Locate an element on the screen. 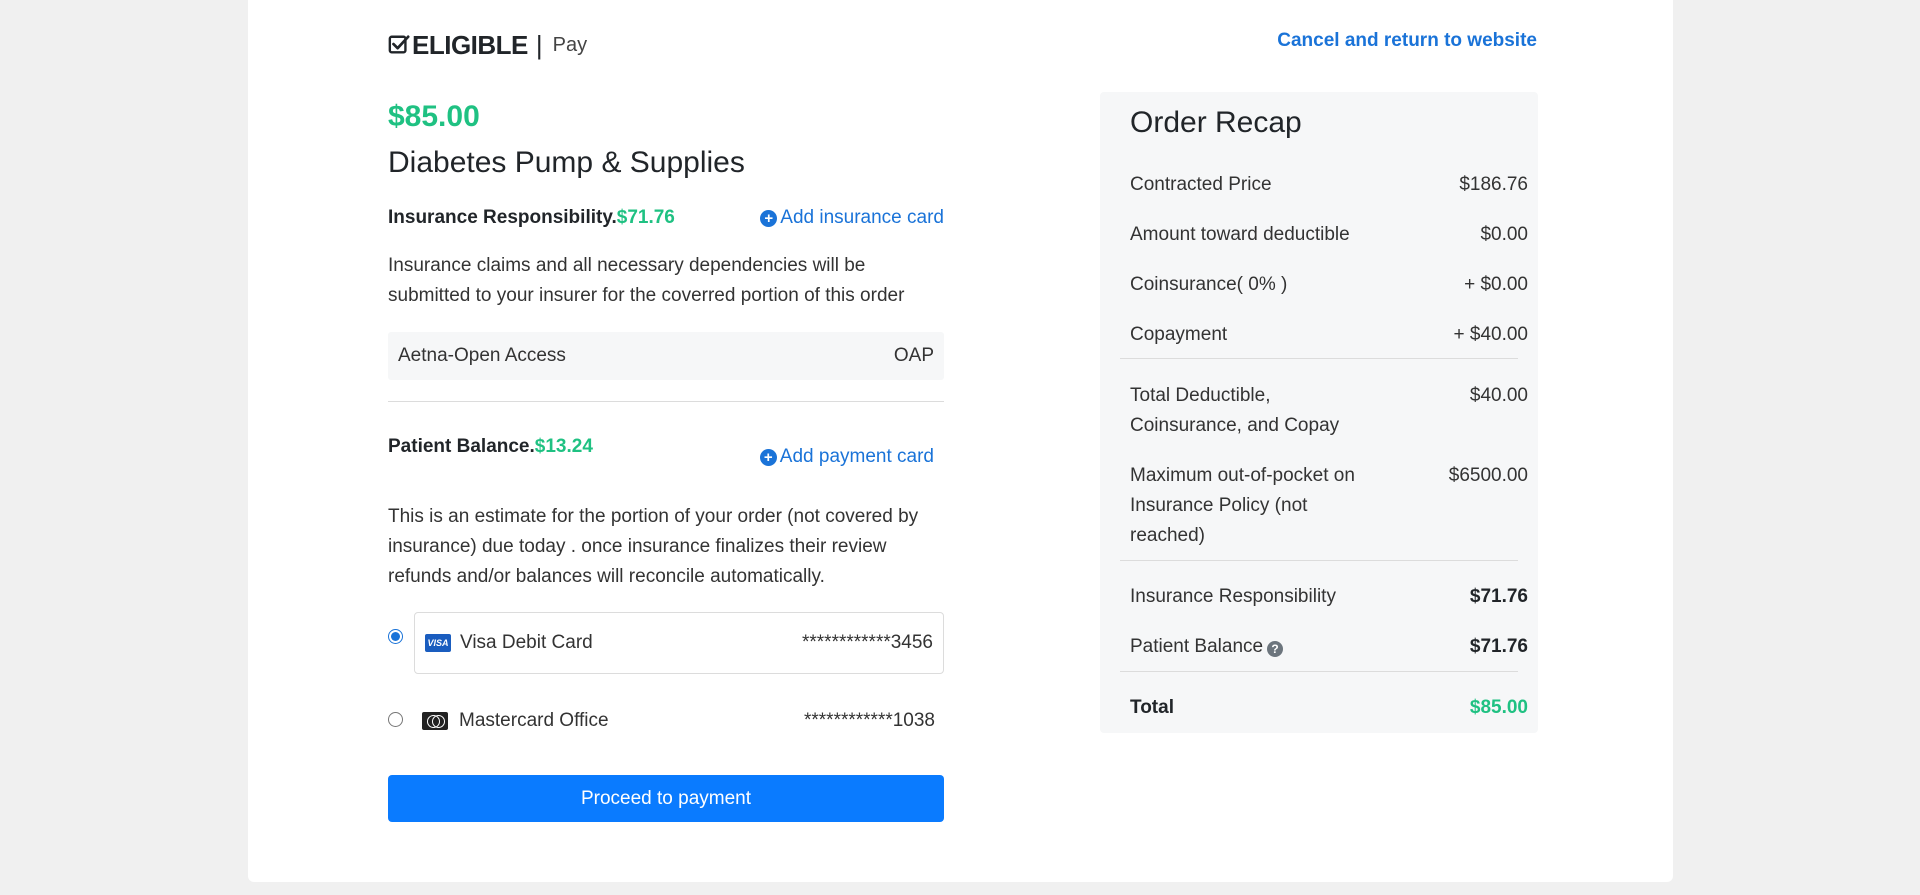 This screenshot has height=895, width=1920. payment-method-radio-visa is located at coordinates (395, 636).